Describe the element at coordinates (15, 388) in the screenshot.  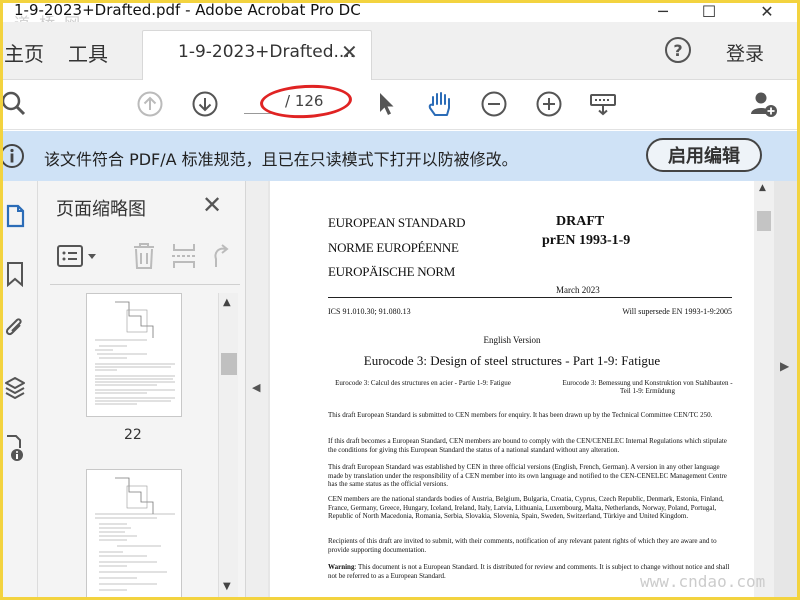
I see `layers-icon` at that location.